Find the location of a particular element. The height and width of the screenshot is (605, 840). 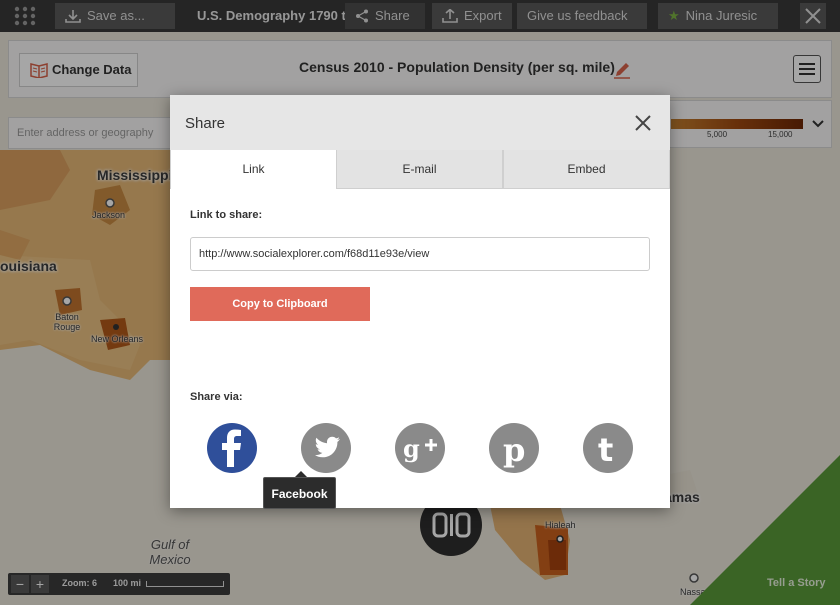

svg-text: p is located at coordinates (514, 450).